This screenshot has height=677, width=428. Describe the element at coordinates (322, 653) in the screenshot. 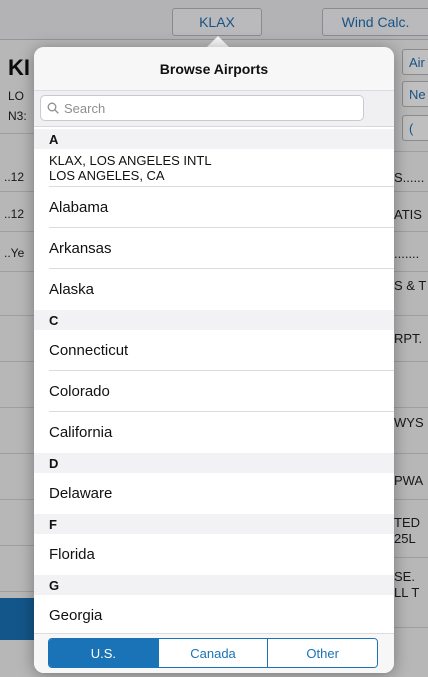

I see `segment-other: Other` at that location.